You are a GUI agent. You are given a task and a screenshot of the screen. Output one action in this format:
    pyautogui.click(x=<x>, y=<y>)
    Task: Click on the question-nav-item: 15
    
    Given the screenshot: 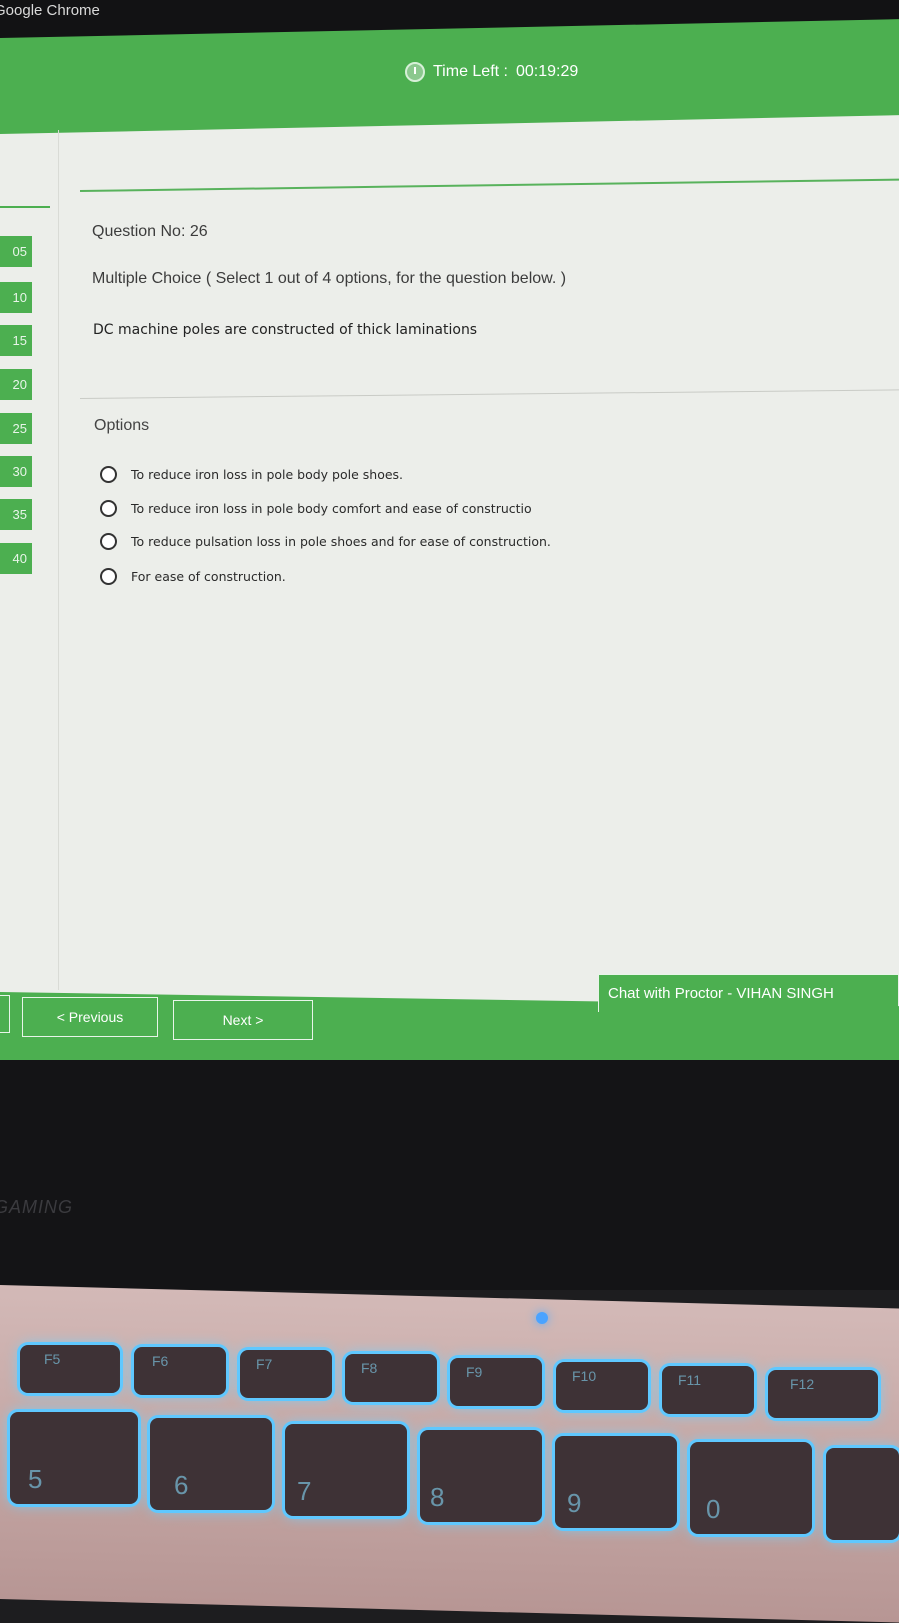 What is the action you would take?
    pyautogui.click(x=16, y=340)
    